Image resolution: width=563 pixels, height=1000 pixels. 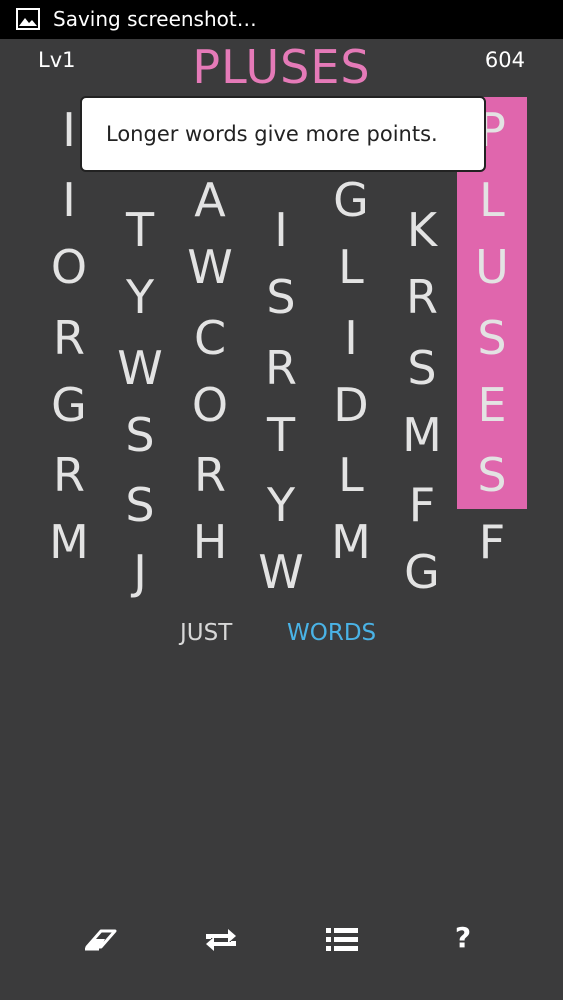 I want to click on shuffle-button, so click(x=221, y=940).